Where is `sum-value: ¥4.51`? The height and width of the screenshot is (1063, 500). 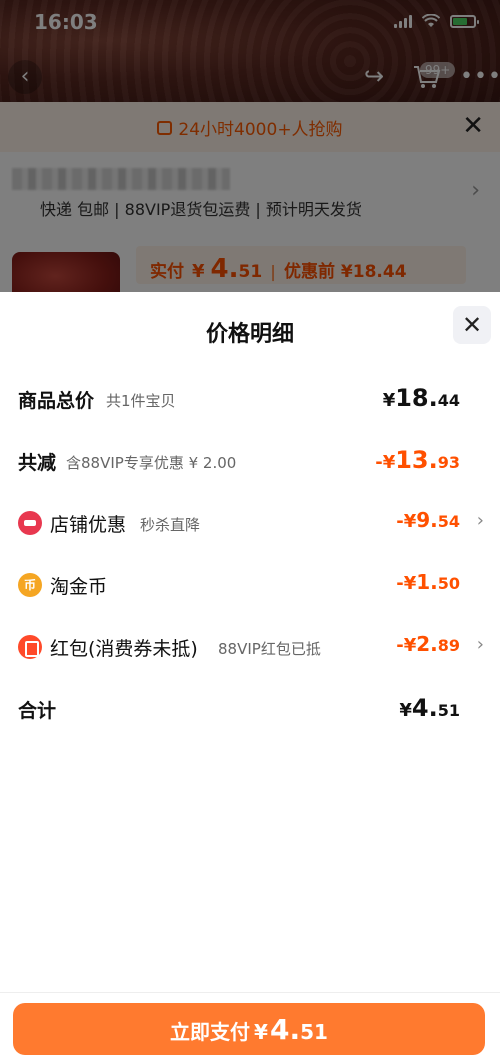 sum-value: ¥4.51 is located at coordinates (429, 708).